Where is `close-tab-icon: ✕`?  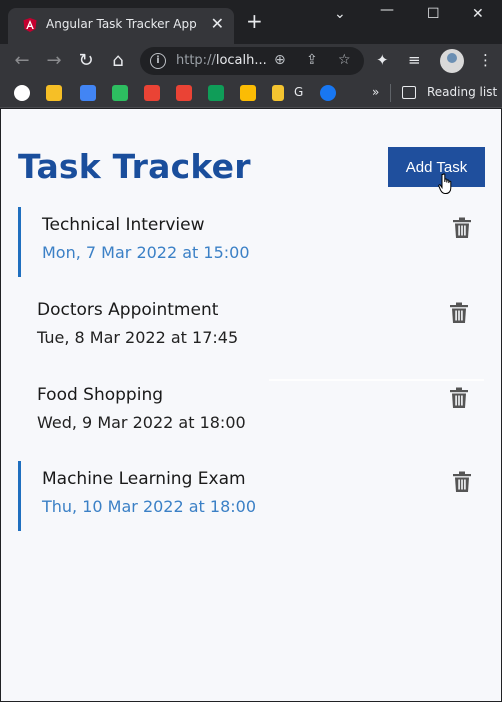 close-tab-icon: ✕ is located at coordinates (217, 24).